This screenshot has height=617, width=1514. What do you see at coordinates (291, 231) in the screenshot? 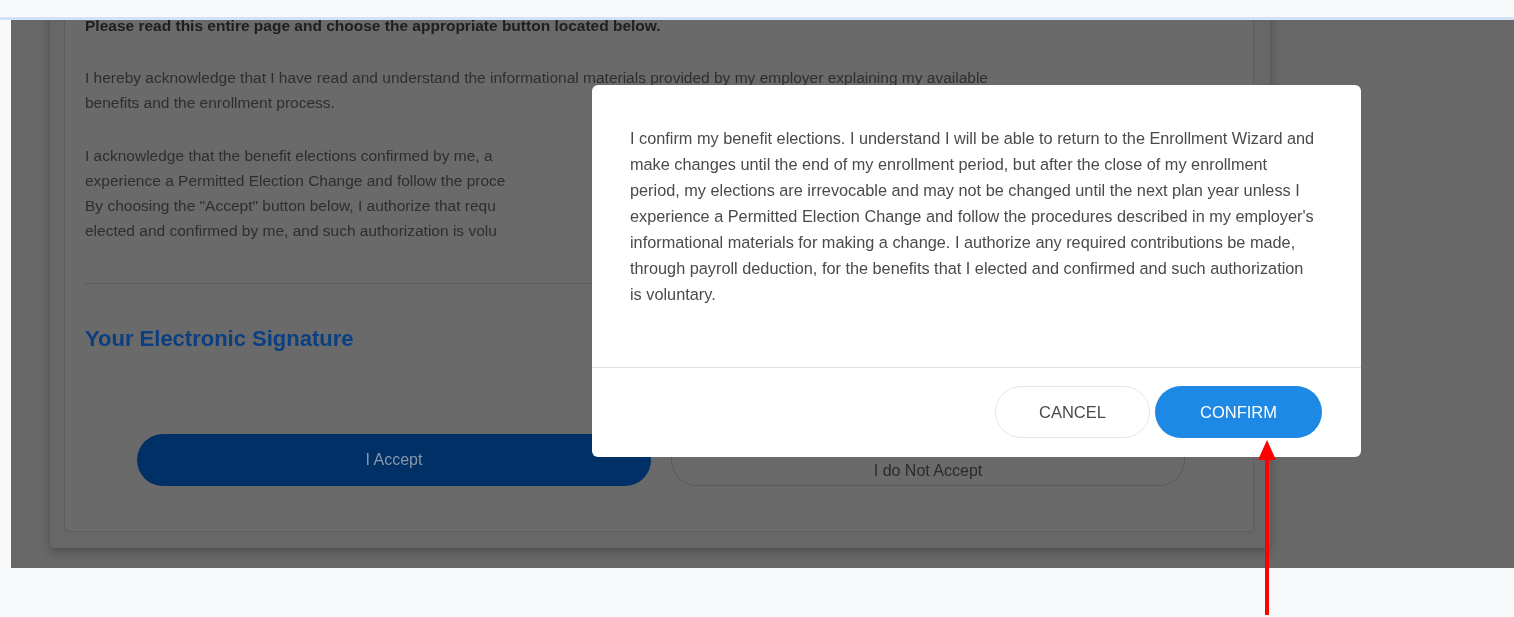
I see `paragraph-line: elected and confirmed by me, and such authorization is volu` at bounding box center [291, 231].